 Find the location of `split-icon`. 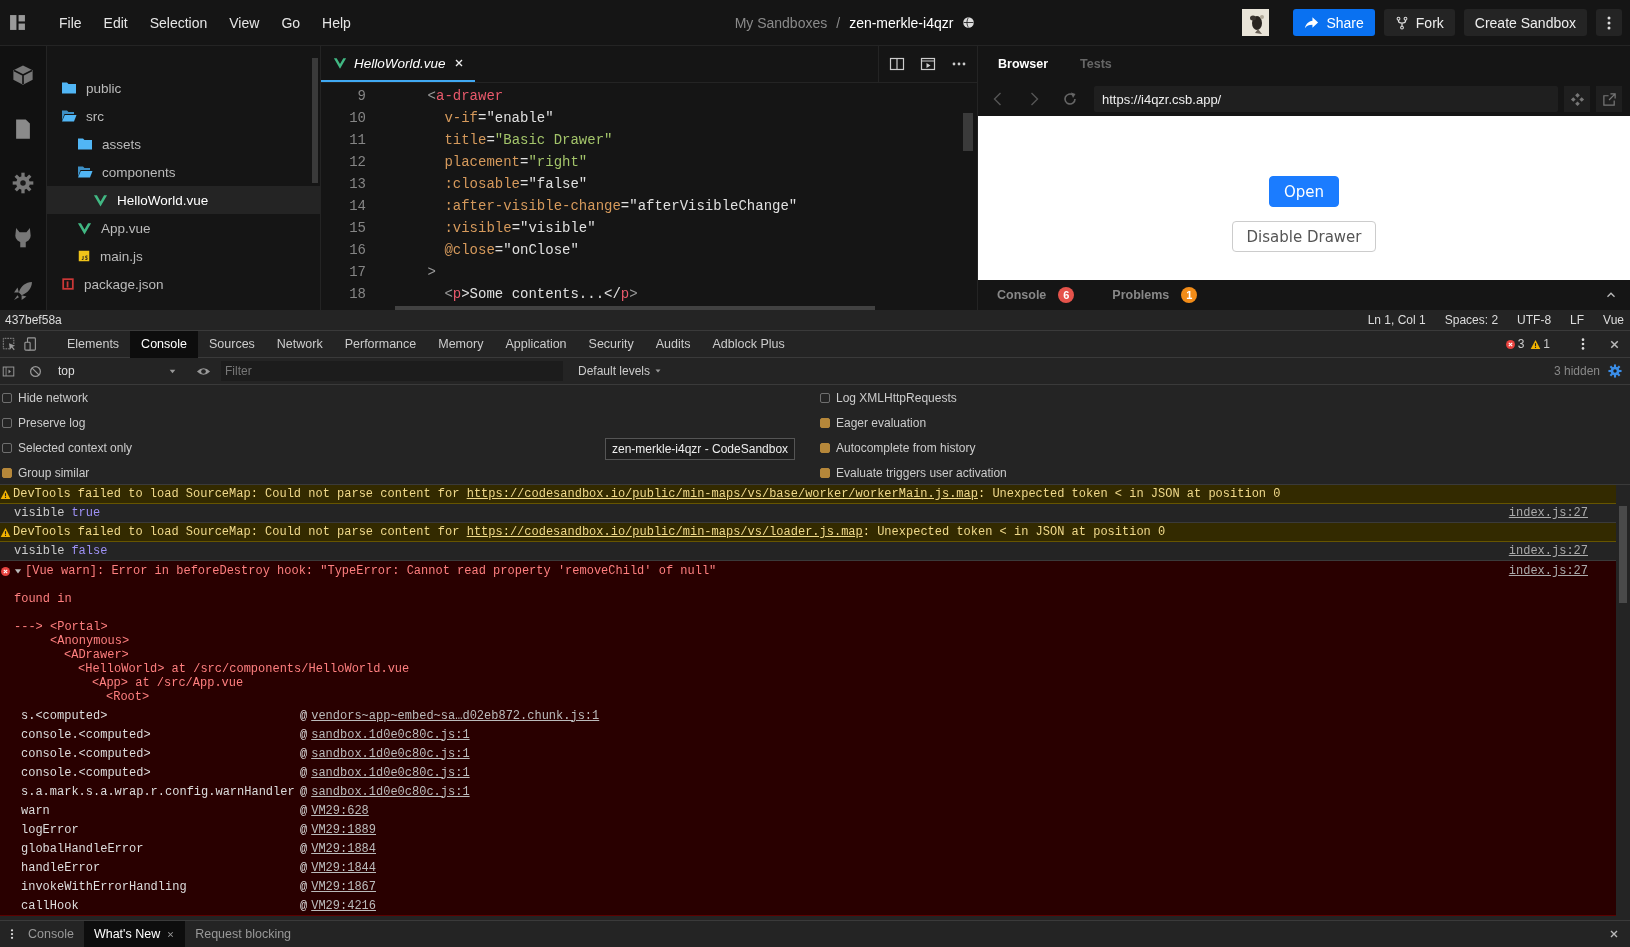

split-icon is located at coordinates (897, 64).